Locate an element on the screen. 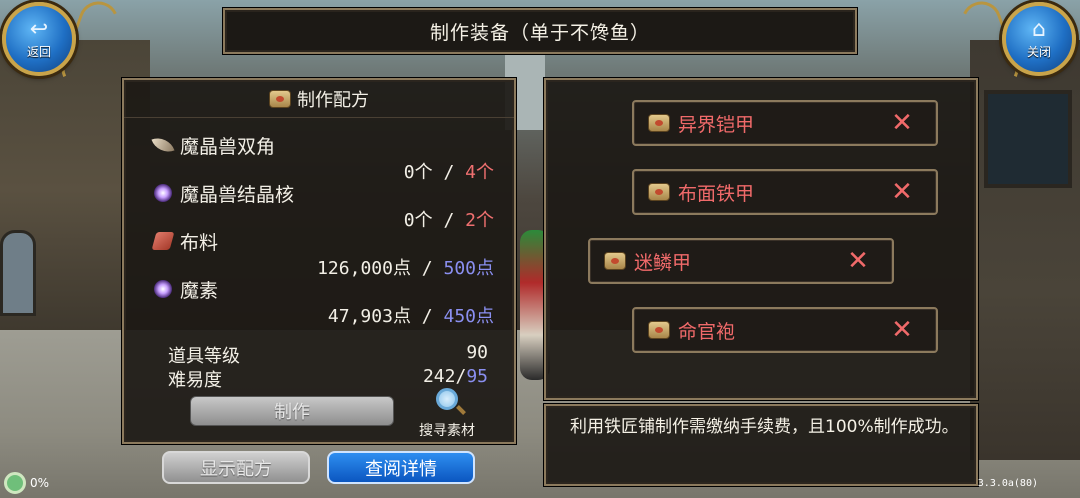  material-name: 魔晶兽双角 is located at coordinates (228, 146).